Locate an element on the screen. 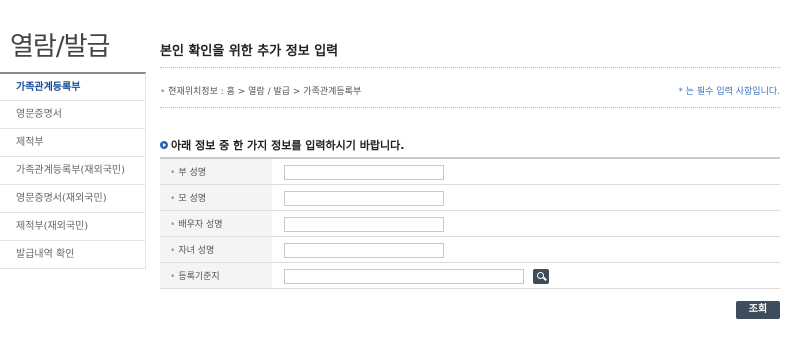 This screenshot has height=348, width=800. field-label-text: 배우자 성명 is located at coordinates (200, 225).